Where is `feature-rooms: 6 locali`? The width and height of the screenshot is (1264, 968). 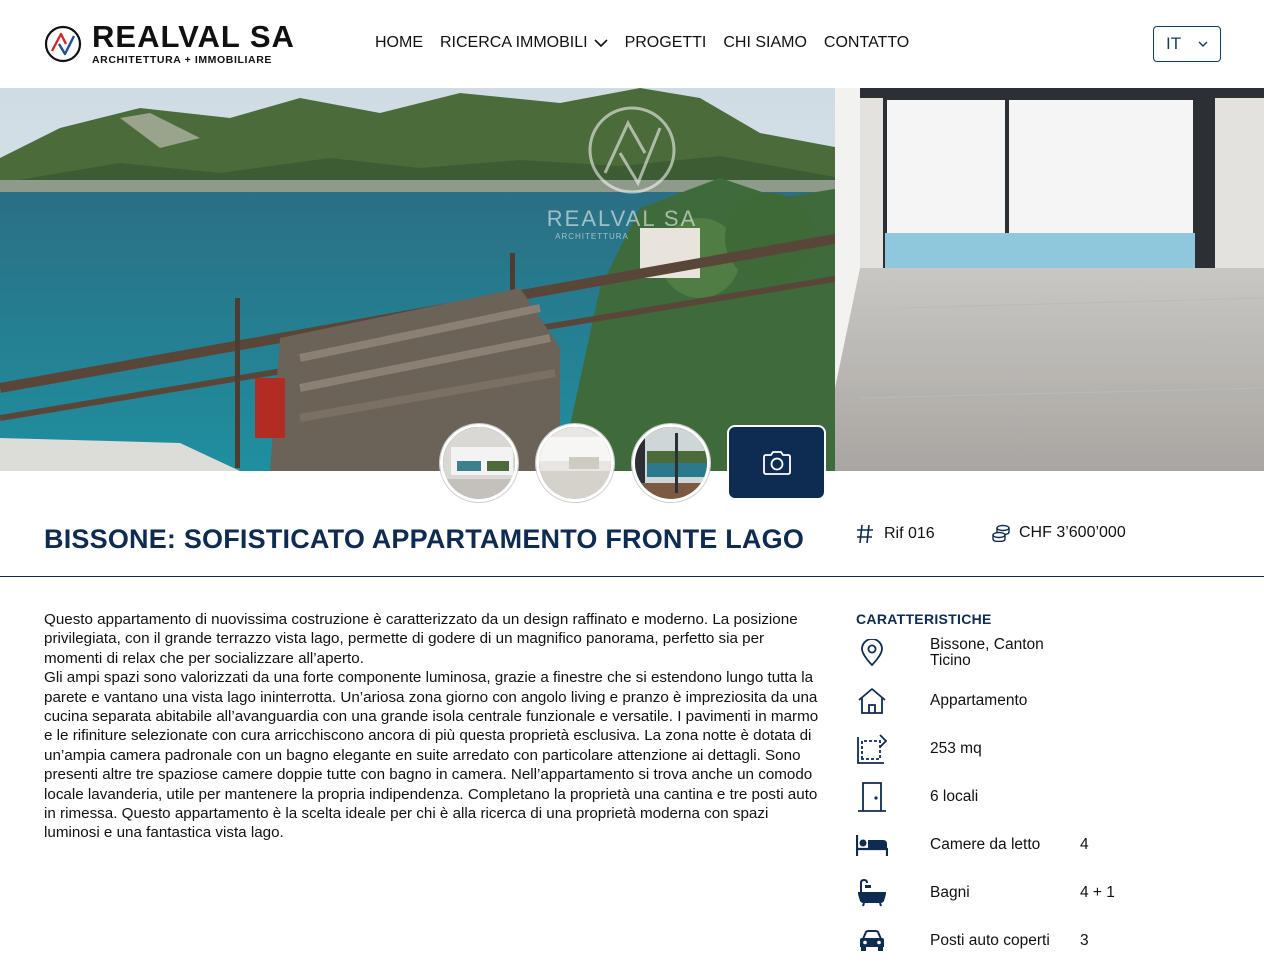 feature-rooms: 6 locali is located at coordinates (1026, 797).